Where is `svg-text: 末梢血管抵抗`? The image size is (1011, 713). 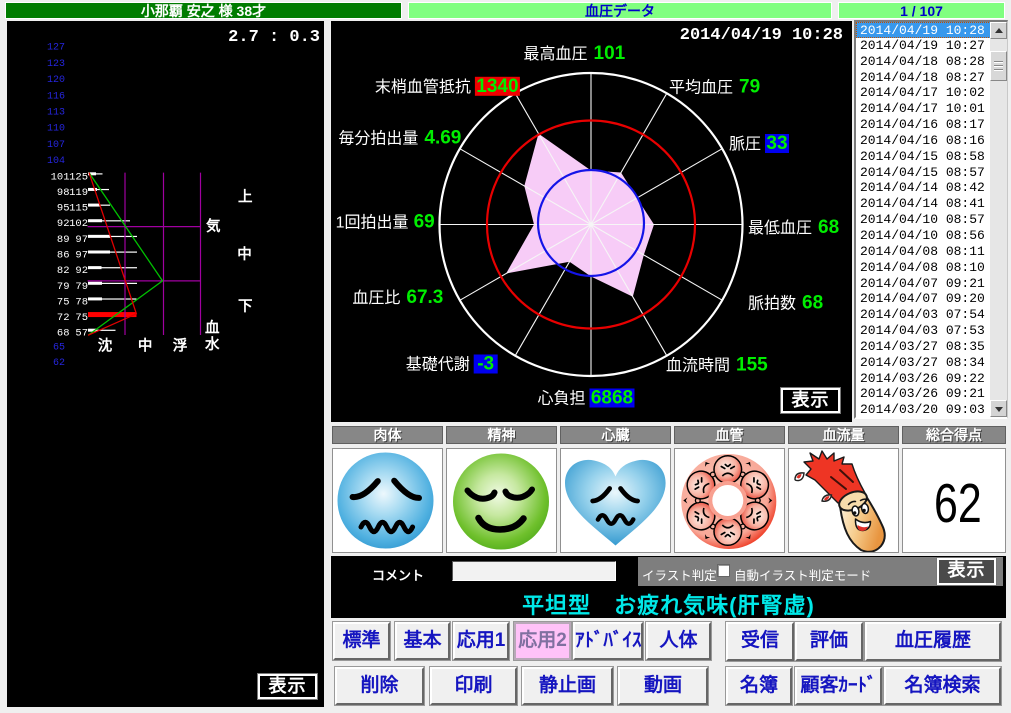
svg-text: 末梢血管抵抗 is located at coordinates (423, 87).